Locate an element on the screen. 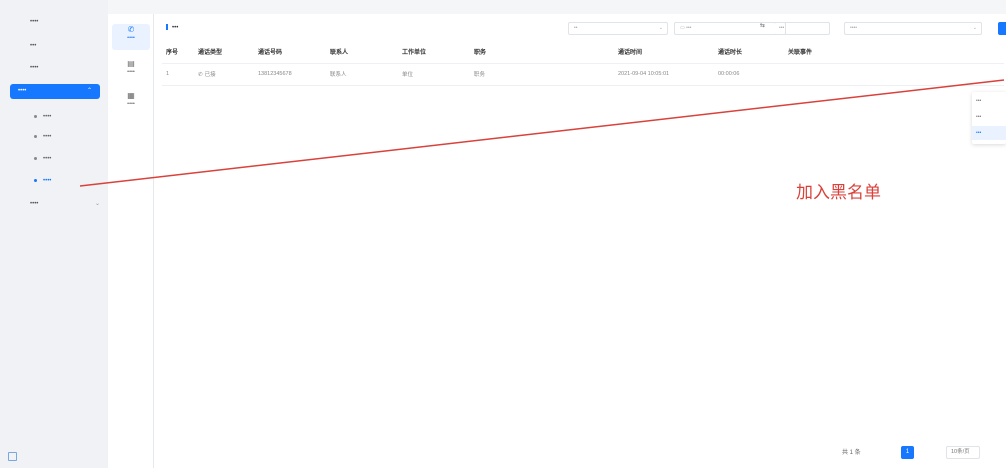 The width and height of the screenshot is (1006, 468). cell-duration: 00:00:06 is located at coordinates (749, 74).